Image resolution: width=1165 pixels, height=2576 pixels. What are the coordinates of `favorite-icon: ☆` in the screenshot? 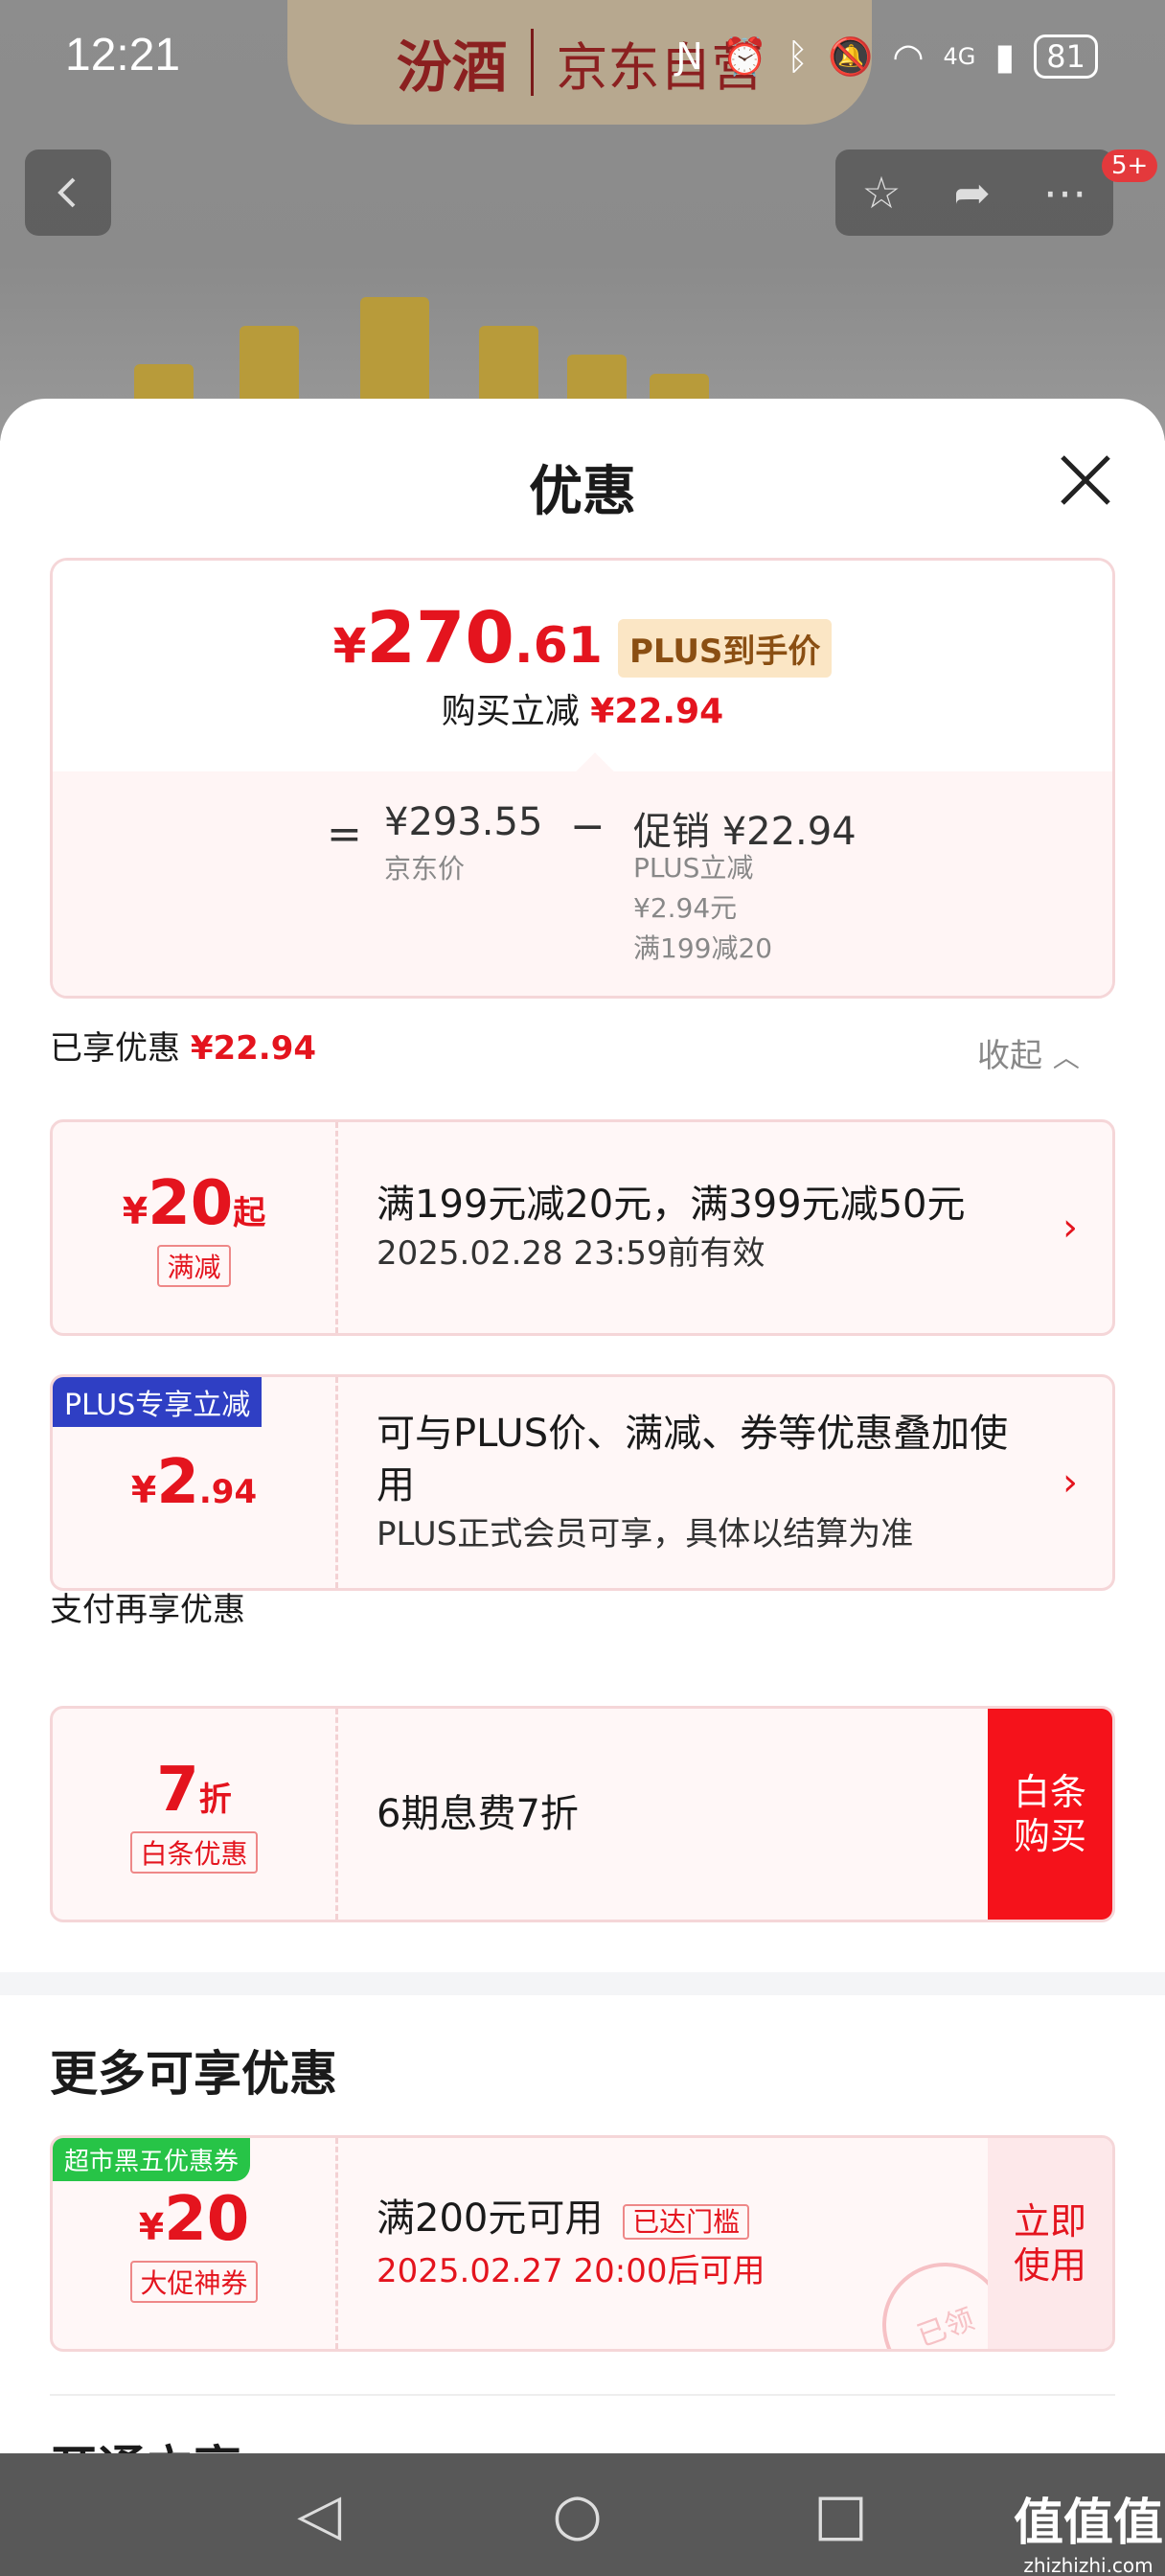 It's located at (881, 193).